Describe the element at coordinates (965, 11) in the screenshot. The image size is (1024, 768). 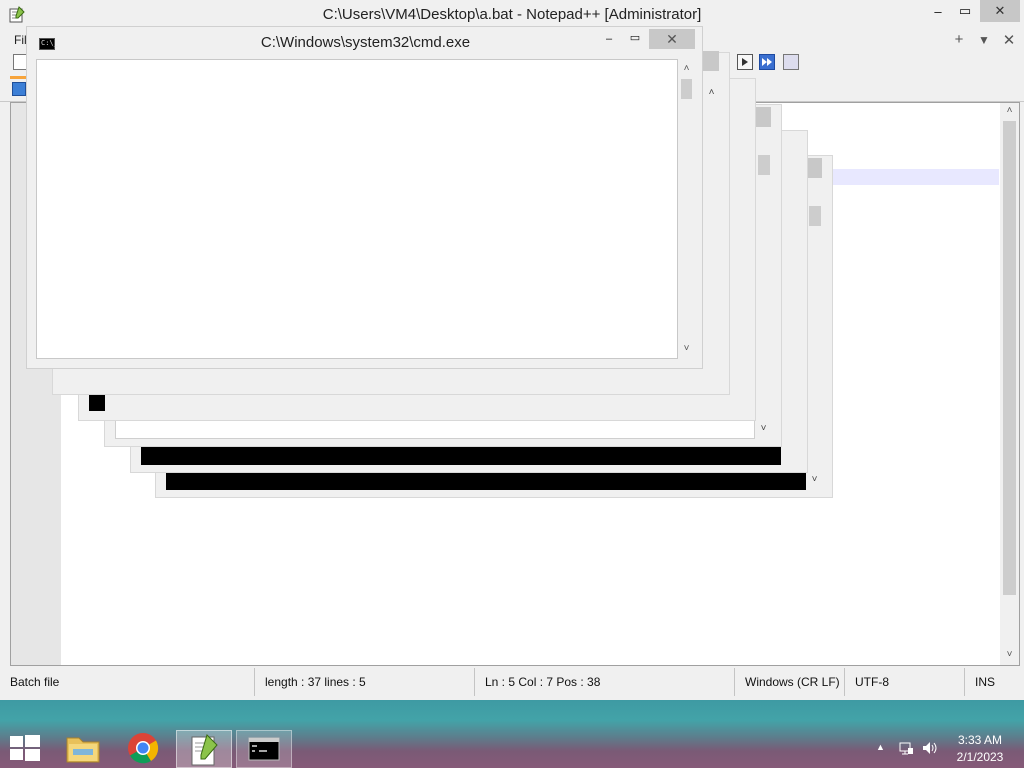
I see `maximize-button: ▭` at that location.